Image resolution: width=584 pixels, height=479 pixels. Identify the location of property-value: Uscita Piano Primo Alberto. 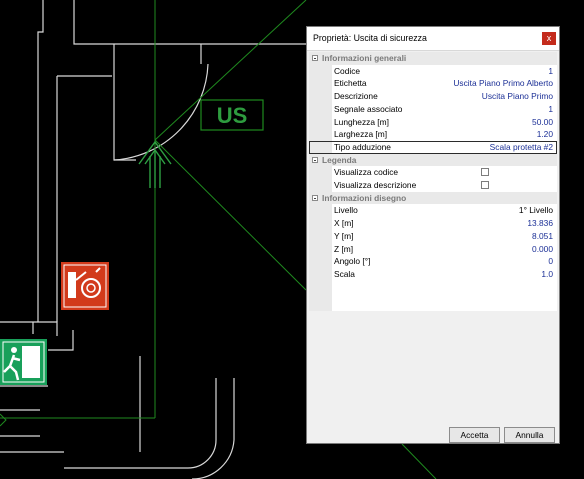
(503, 83).